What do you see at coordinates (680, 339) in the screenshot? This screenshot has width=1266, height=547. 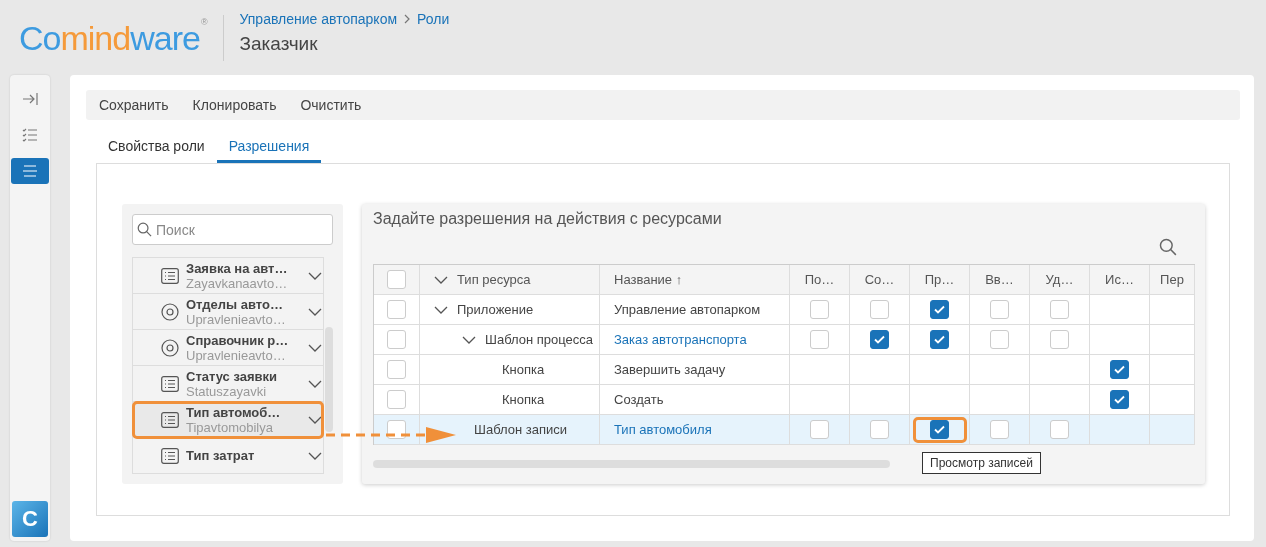 I see `resource-link: Заказ автотранспорта` at bounding box center [680, 339].